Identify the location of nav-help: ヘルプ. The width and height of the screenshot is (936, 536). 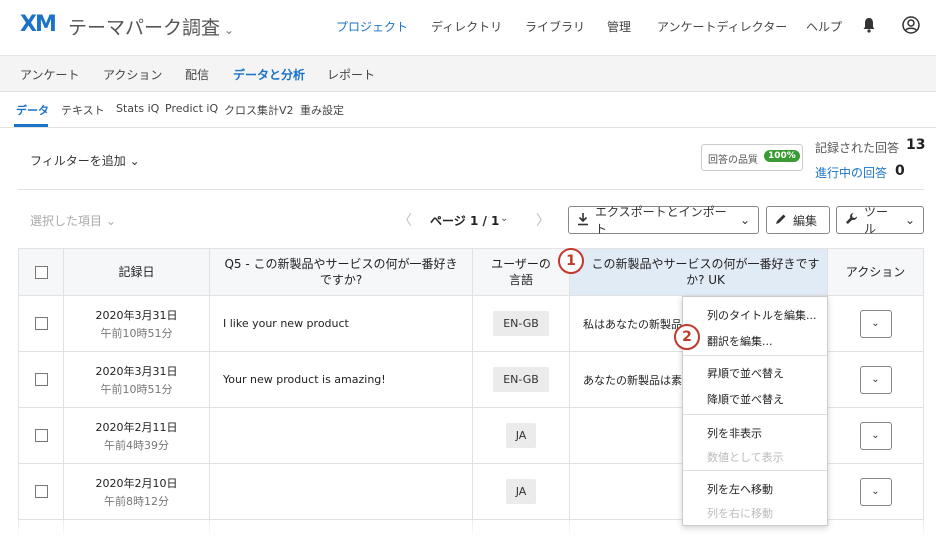
(824, 26).